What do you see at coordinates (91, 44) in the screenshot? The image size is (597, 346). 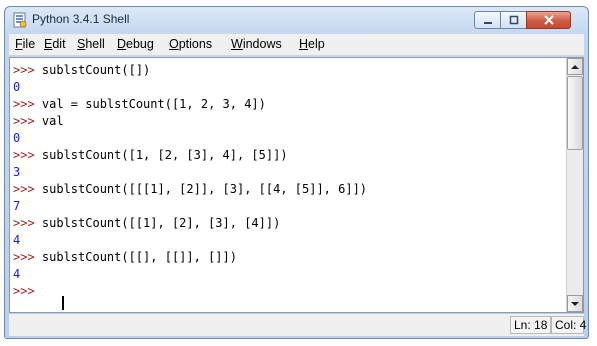 I see `menu-shell: Shell` at bounding box center [91, 44].